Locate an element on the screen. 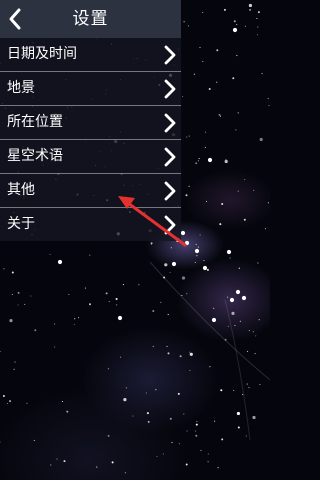 The width and height of the screenshot is (320, 480). red-arrow-annotation is located at coordinates (152, 221).